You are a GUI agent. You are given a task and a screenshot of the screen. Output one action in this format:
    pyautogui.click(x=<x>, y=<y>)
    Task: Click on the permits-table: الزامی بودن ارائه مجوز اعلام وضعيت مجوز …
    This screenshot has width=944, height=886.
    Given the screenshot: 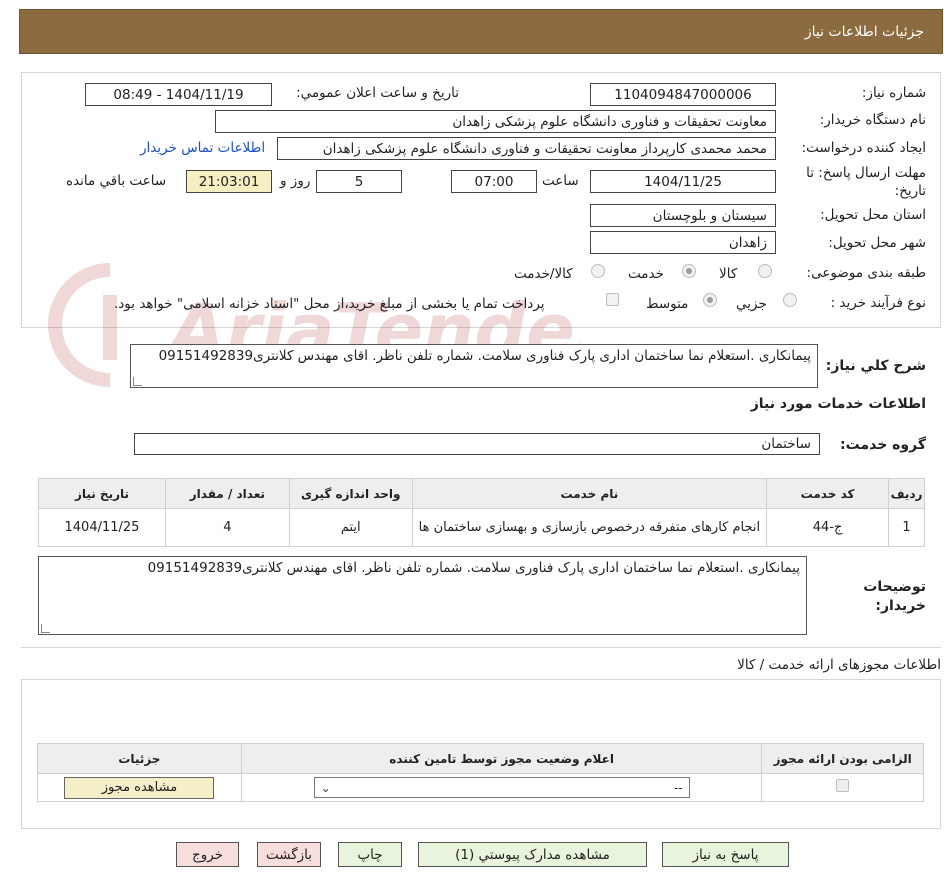 What is the action you would take?
    pyautogui.click(x=480, y=772)
    